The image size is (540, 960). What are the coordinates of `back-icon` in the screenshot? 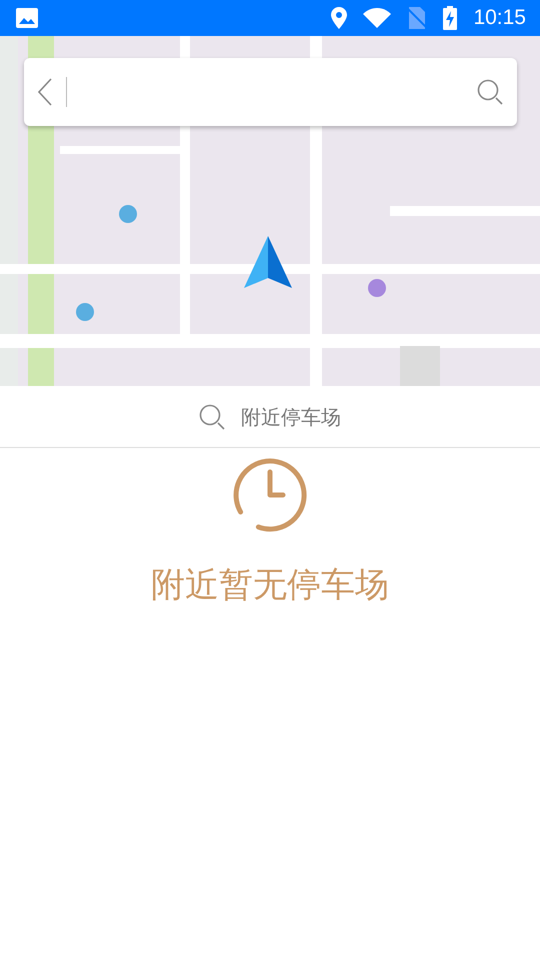 It's located at (45, 92).